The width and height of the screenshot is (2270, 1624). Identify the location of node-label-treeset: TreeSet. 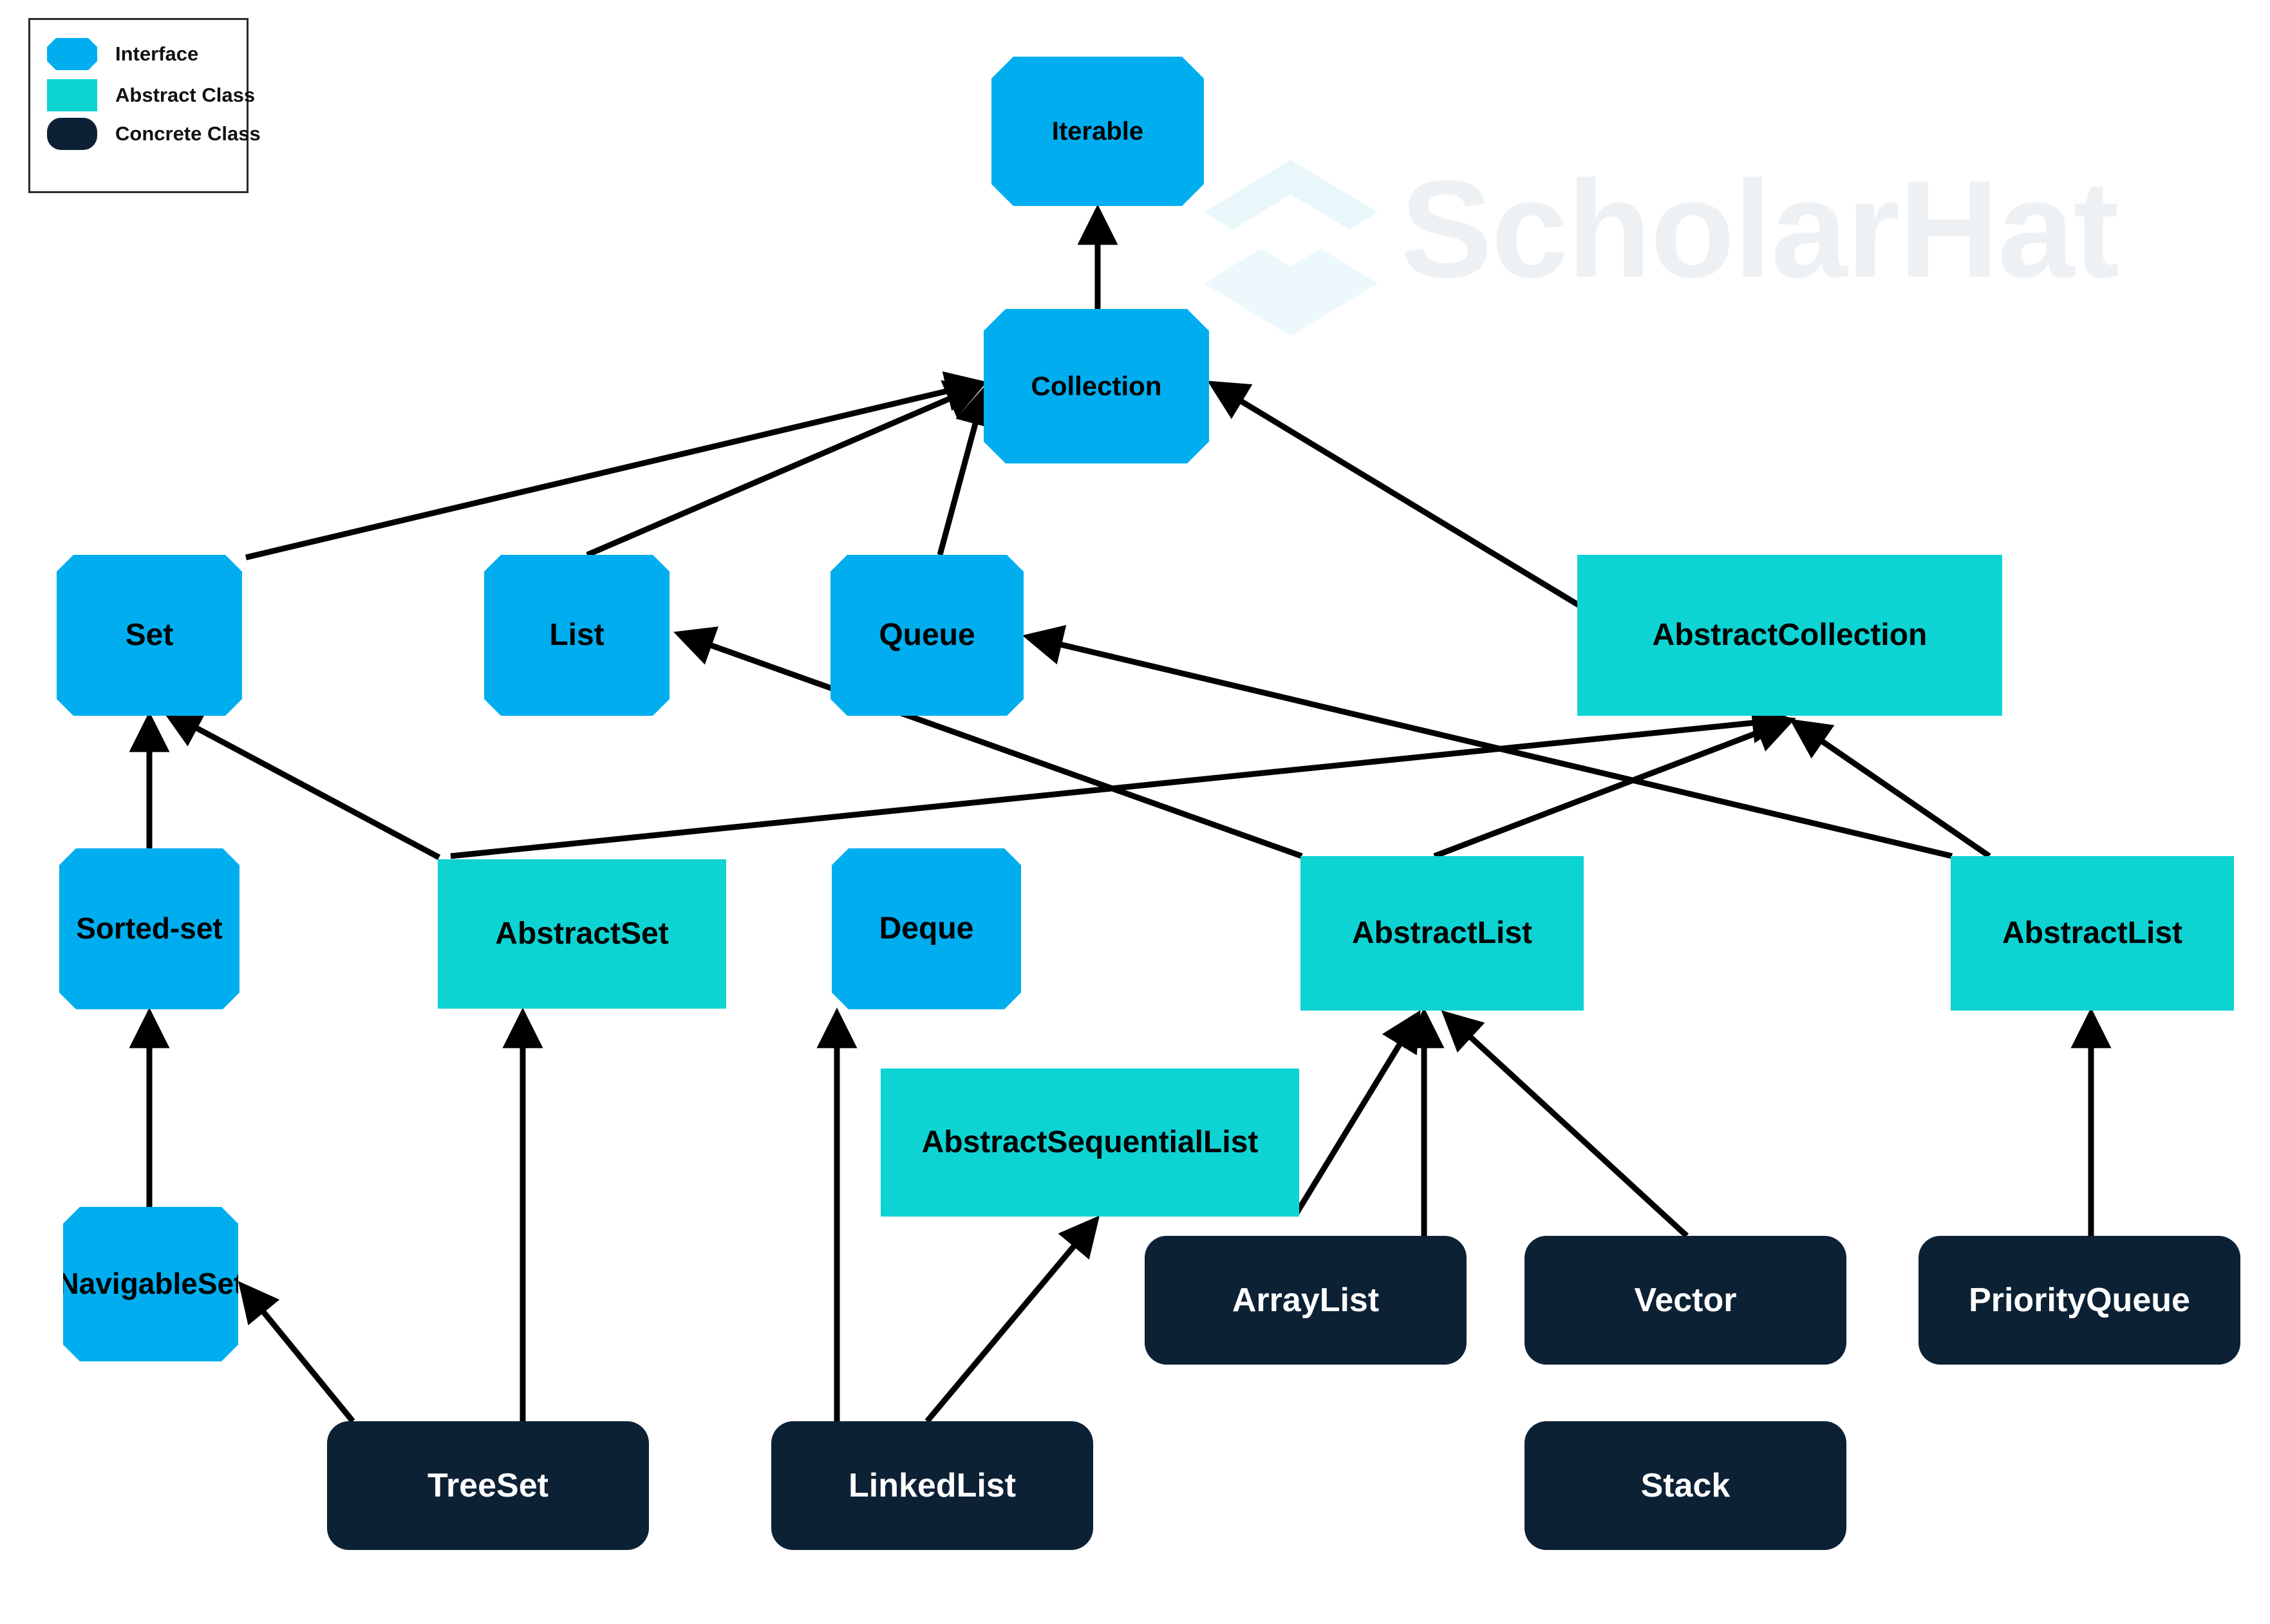
(488, 1485).